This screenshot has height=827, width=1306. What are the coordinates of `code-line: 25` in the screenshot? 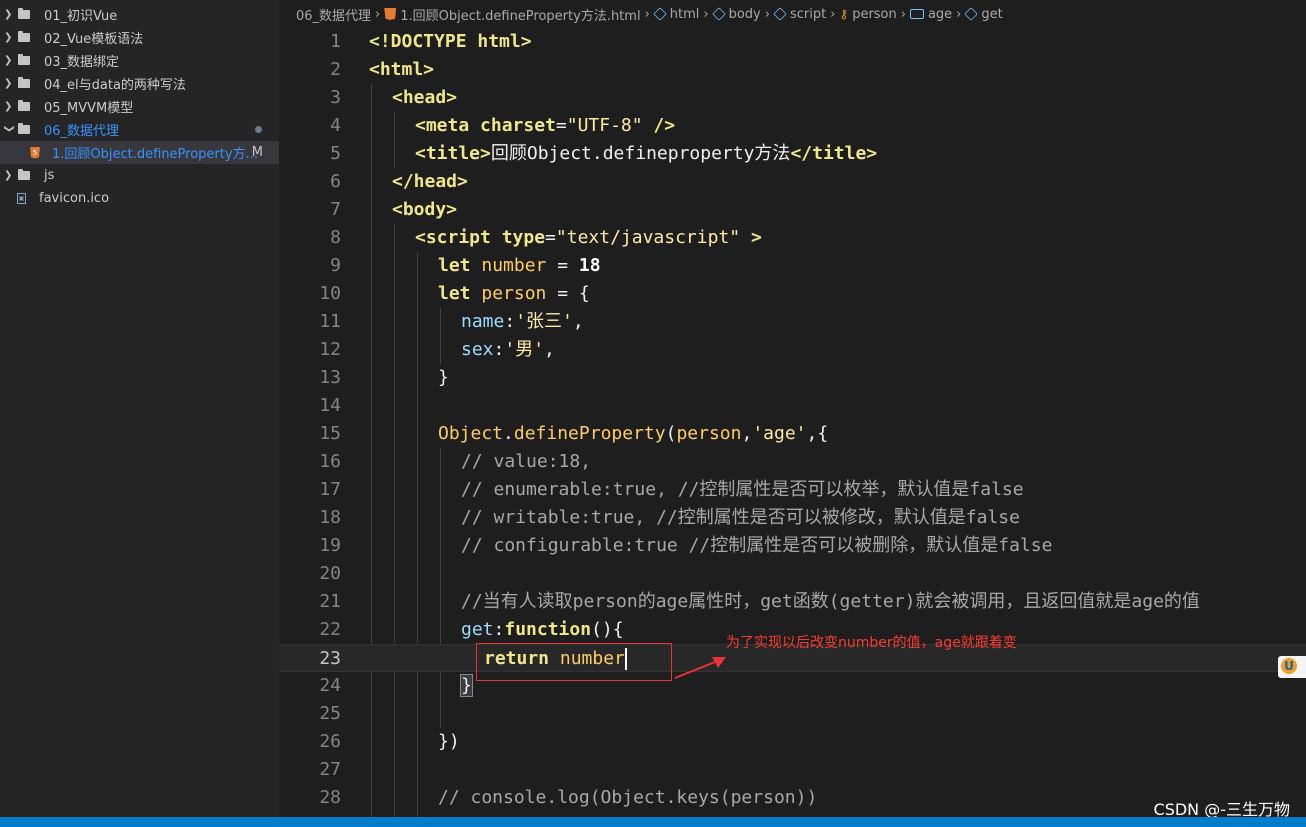 It's located at (792, 714).